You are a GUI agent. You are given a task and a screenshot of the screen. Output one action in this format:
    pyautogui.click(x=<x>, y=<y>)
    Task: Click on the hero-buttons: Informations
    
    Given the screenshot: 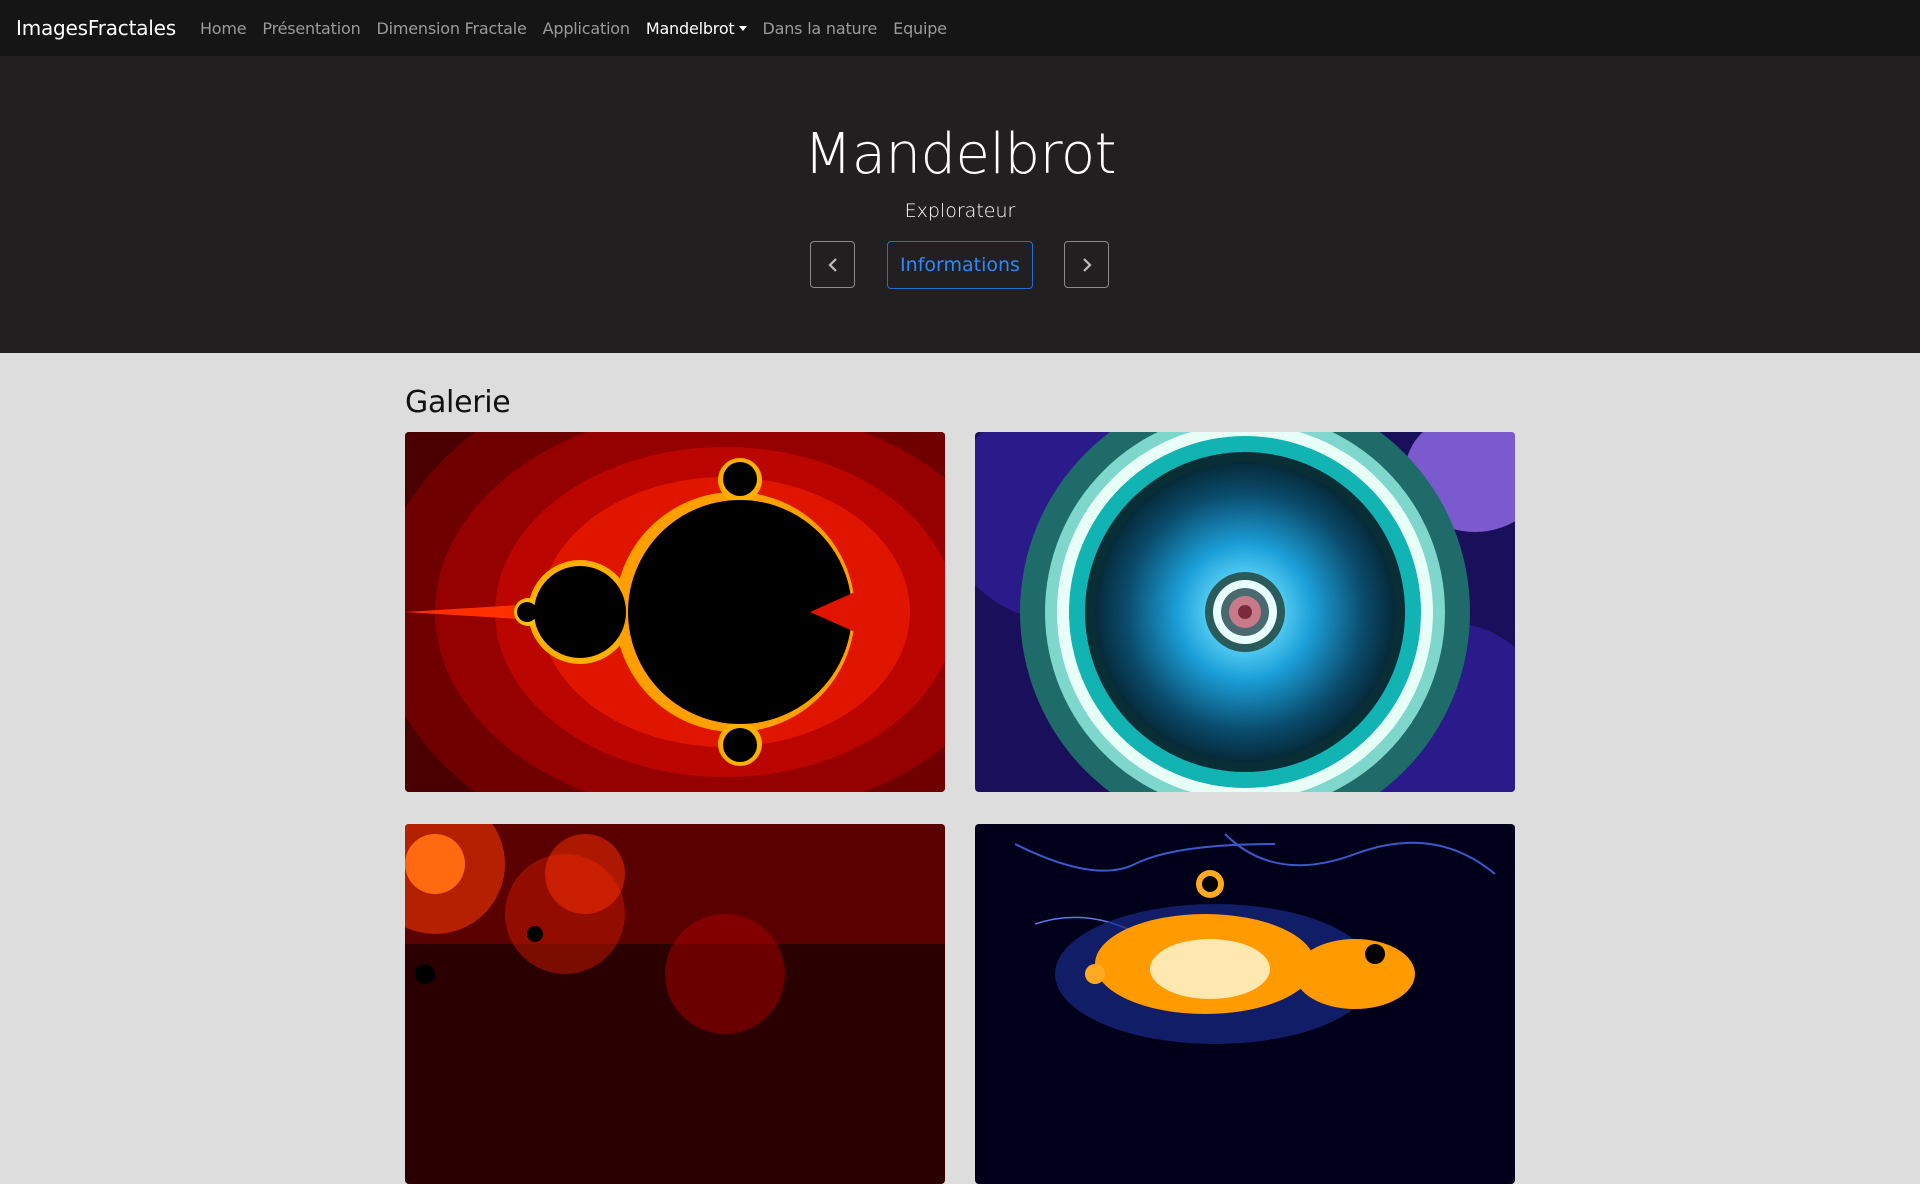 What is the action you would take?
    pyautogui.click(x=960, y=265)
    